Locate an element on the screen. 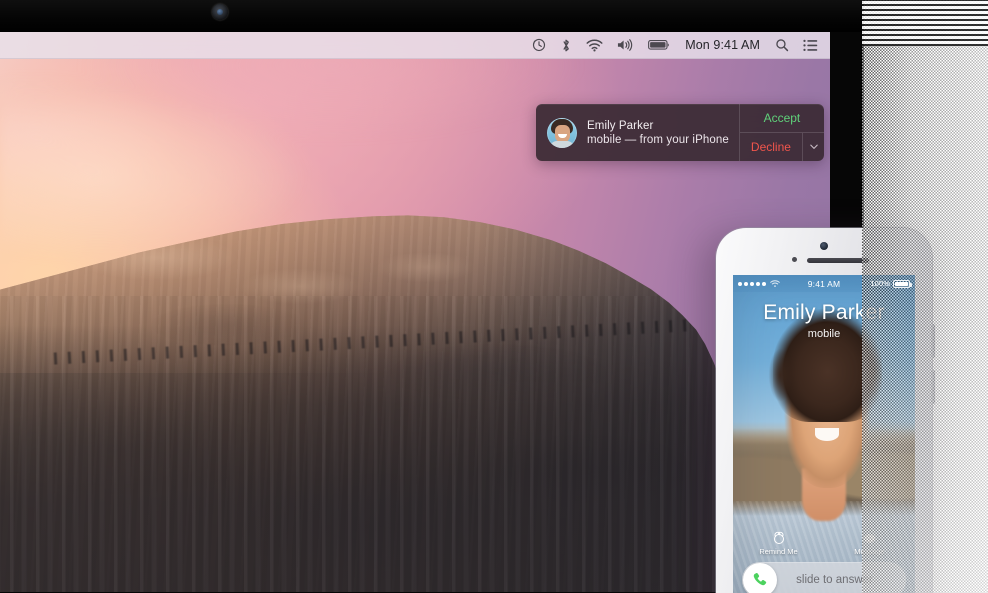 This screenshot has width=988, height=593. time-machine-icon is located at coordinates (539, 45).